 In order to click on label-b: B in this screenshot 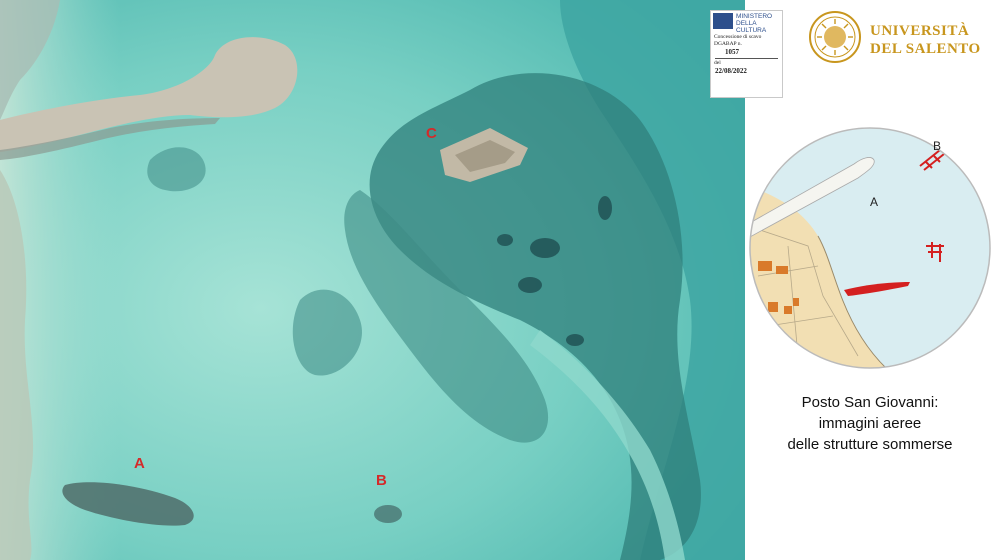, I will do `click(381, 480)`.